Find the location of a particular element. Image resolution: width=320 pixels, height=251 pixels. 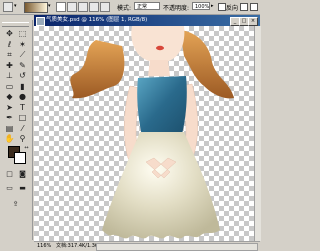

mode-label: 模式: is located at coordinates (124, 8).